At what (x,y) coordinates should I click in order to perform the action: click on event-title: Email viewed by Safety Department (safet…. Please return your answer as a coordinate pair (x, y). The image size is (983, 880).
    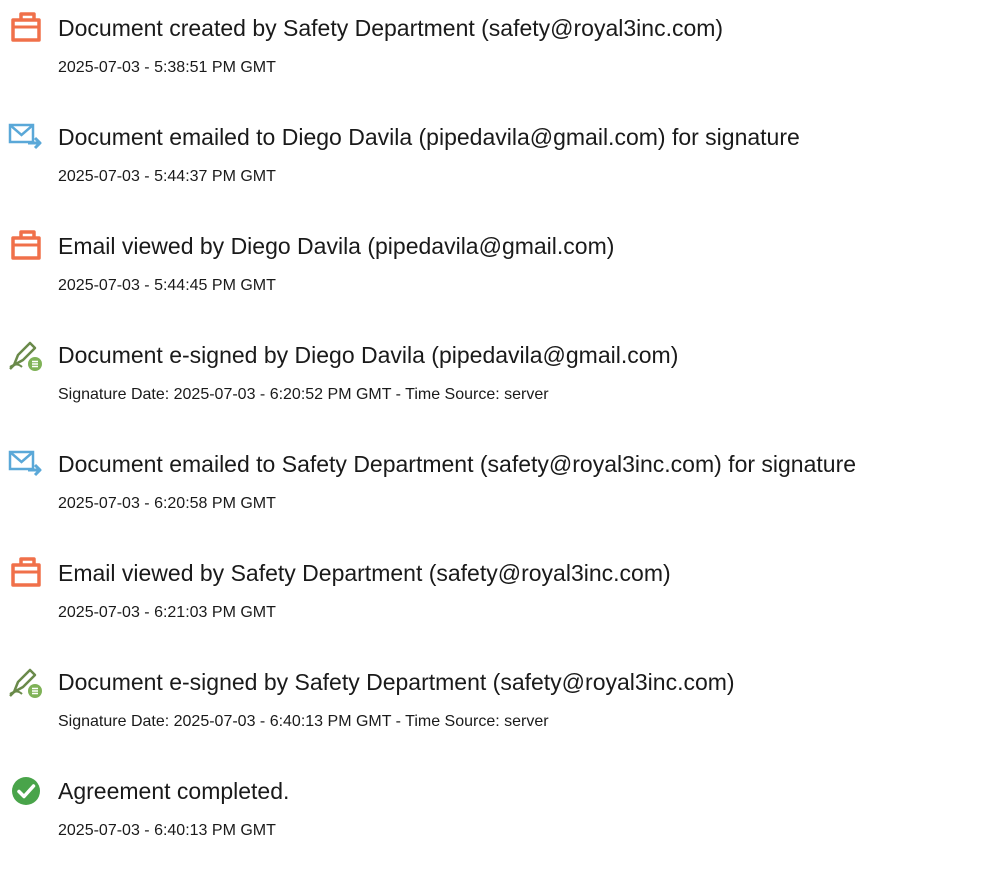
    Looking at the image, I should click on (364, 573).